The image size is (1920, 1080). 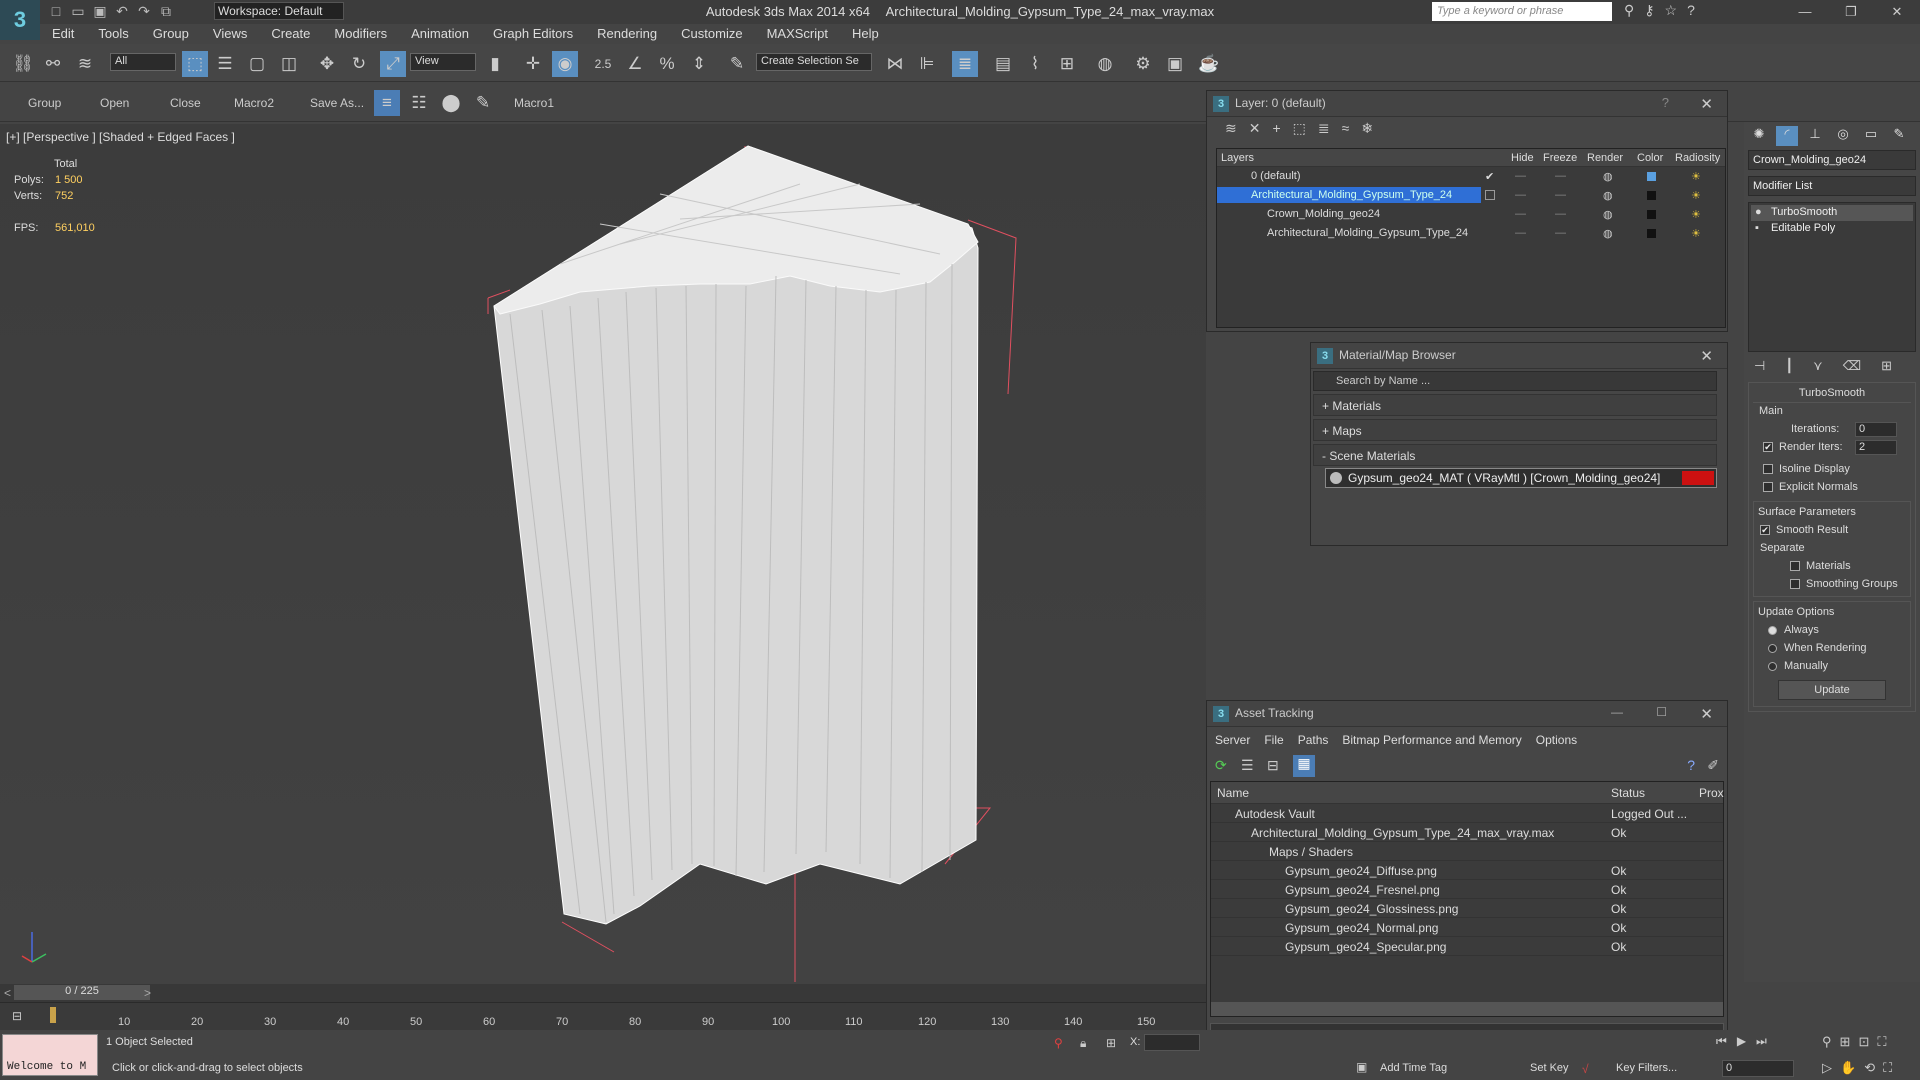 I want to click on pin-icon: ✐, so click(x=1713, y=765).